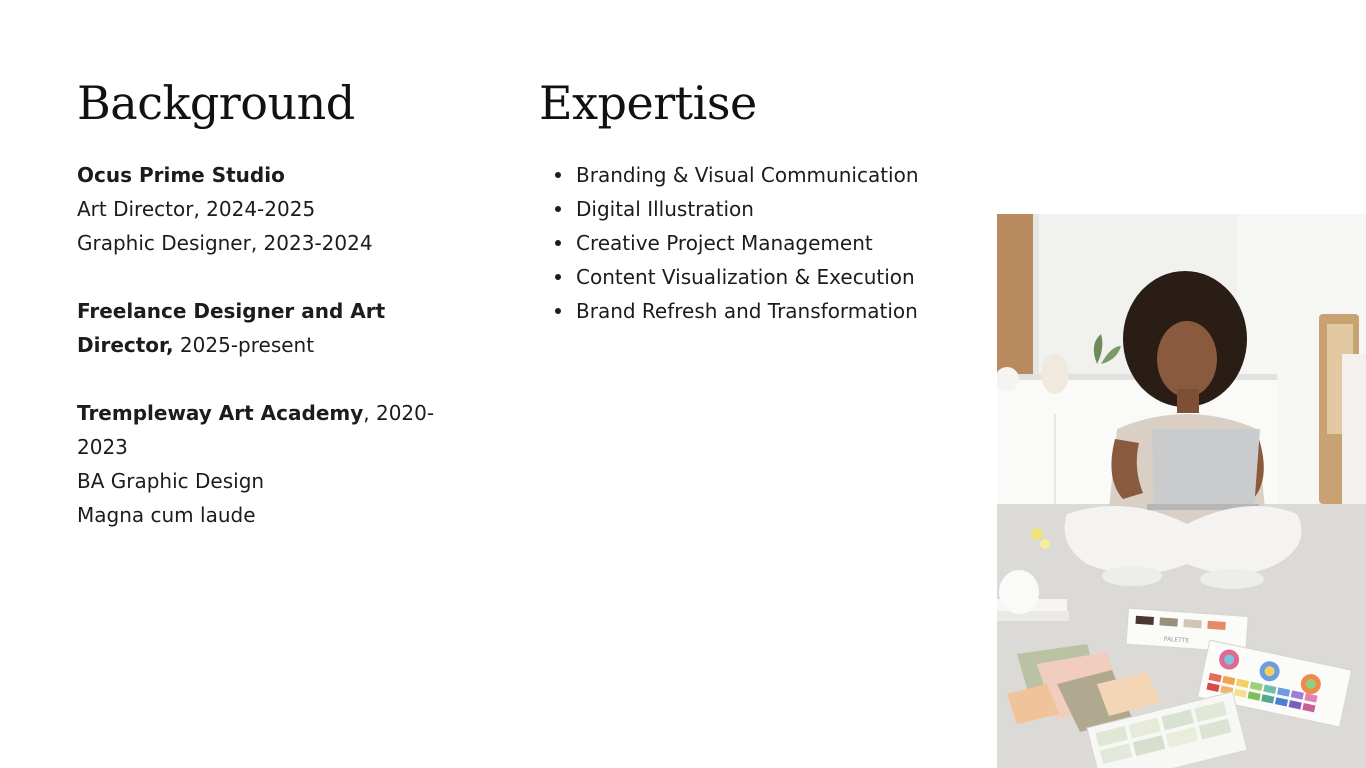 This screenshot has width=1366, height=768. Describe the element at coordinates (665, 209) in the screenshot. I see `expertise-item-label: Digital Illustration` at that location.